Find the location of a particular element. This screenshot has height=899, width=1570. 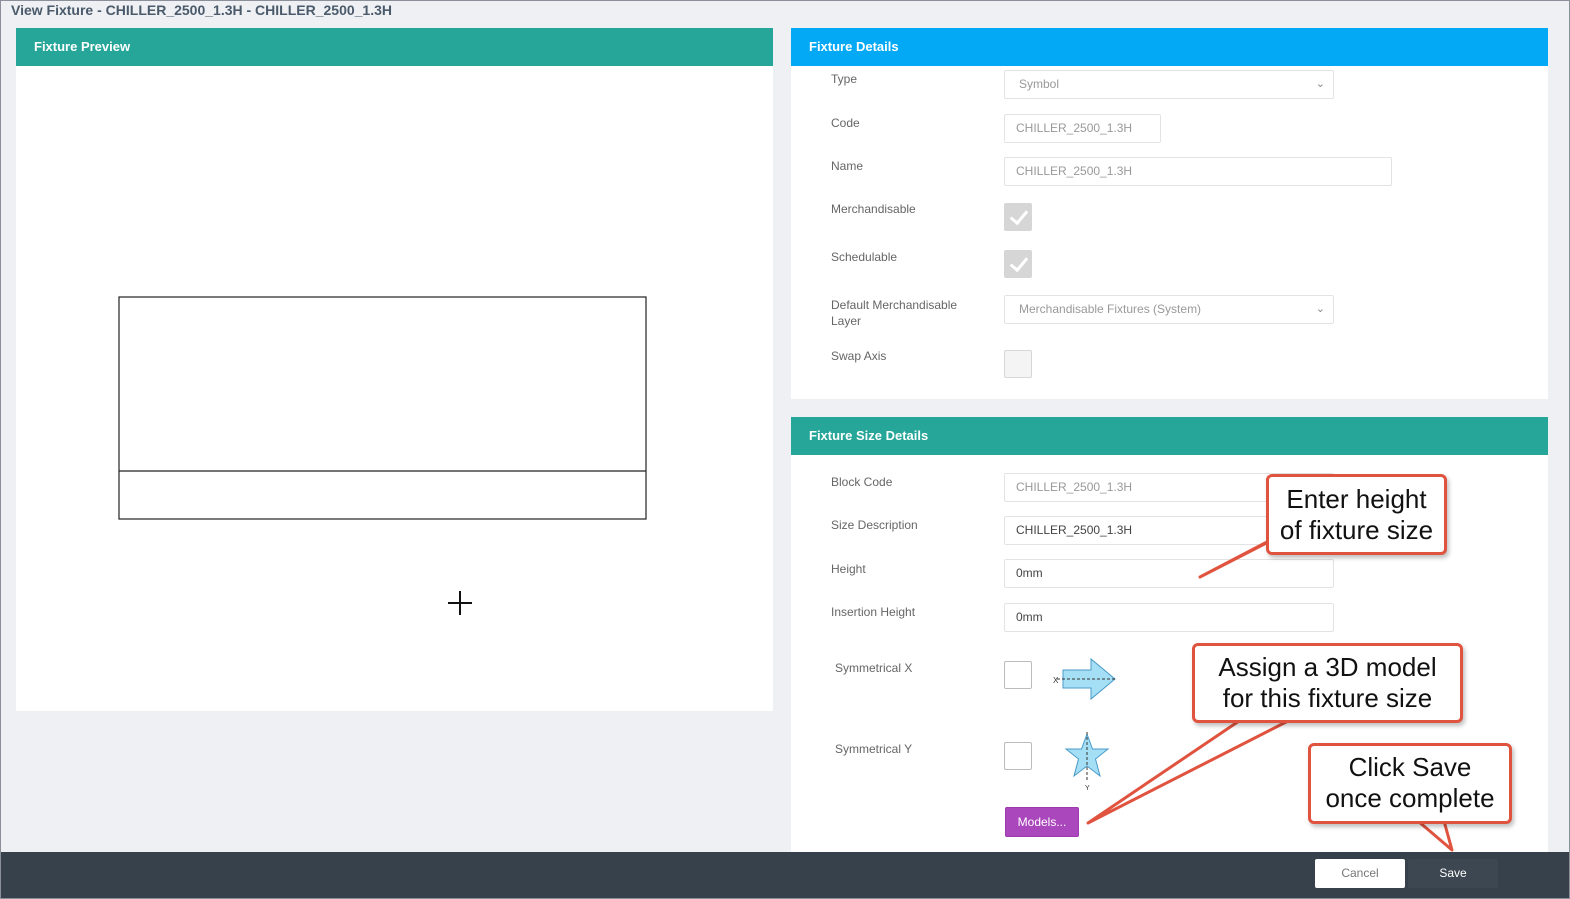

models-callout: Assign a 3D model for this fixture size is located at coordinates (1327, 683).